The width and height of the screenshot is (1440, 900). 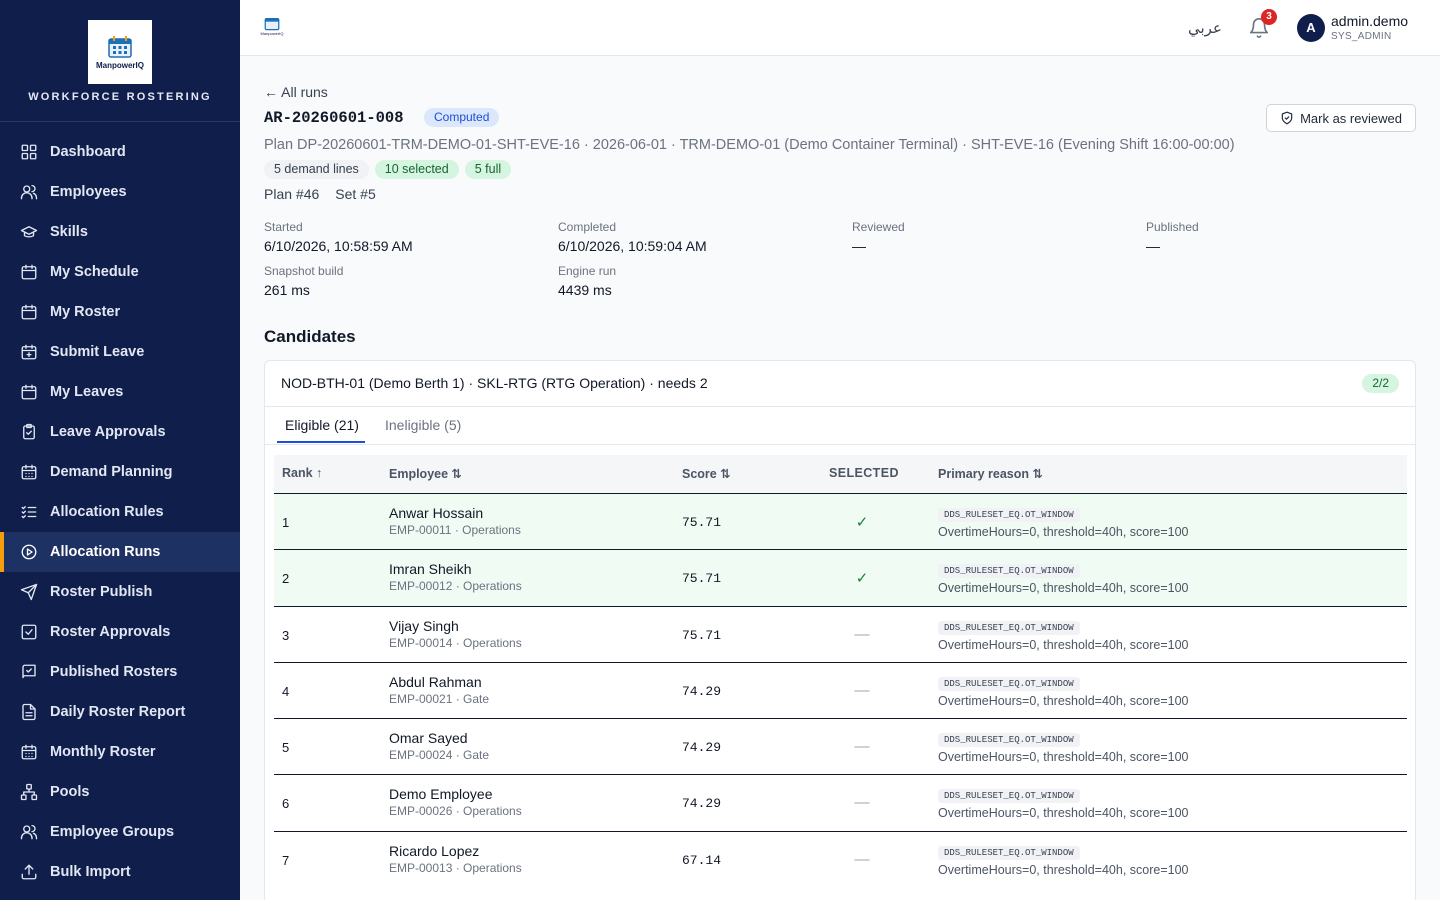 What do you see at coordinates (120, 752) in the screenshot?
I see `sidebar-item-monthly-roster: Monthly Roster` at bounding box center [120, 752].